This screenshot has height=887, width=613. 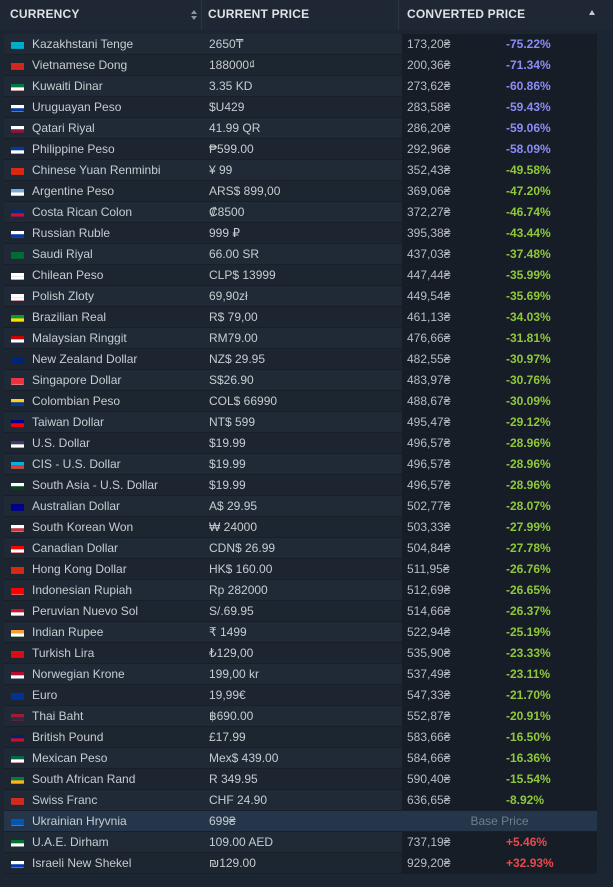 What do you see at coordinates (300, 254) in the screenshot?
I see `table-row: Saudi Riyal 66.00 SR 437,03₴ -37.48%` at bounding box center [300, 254].